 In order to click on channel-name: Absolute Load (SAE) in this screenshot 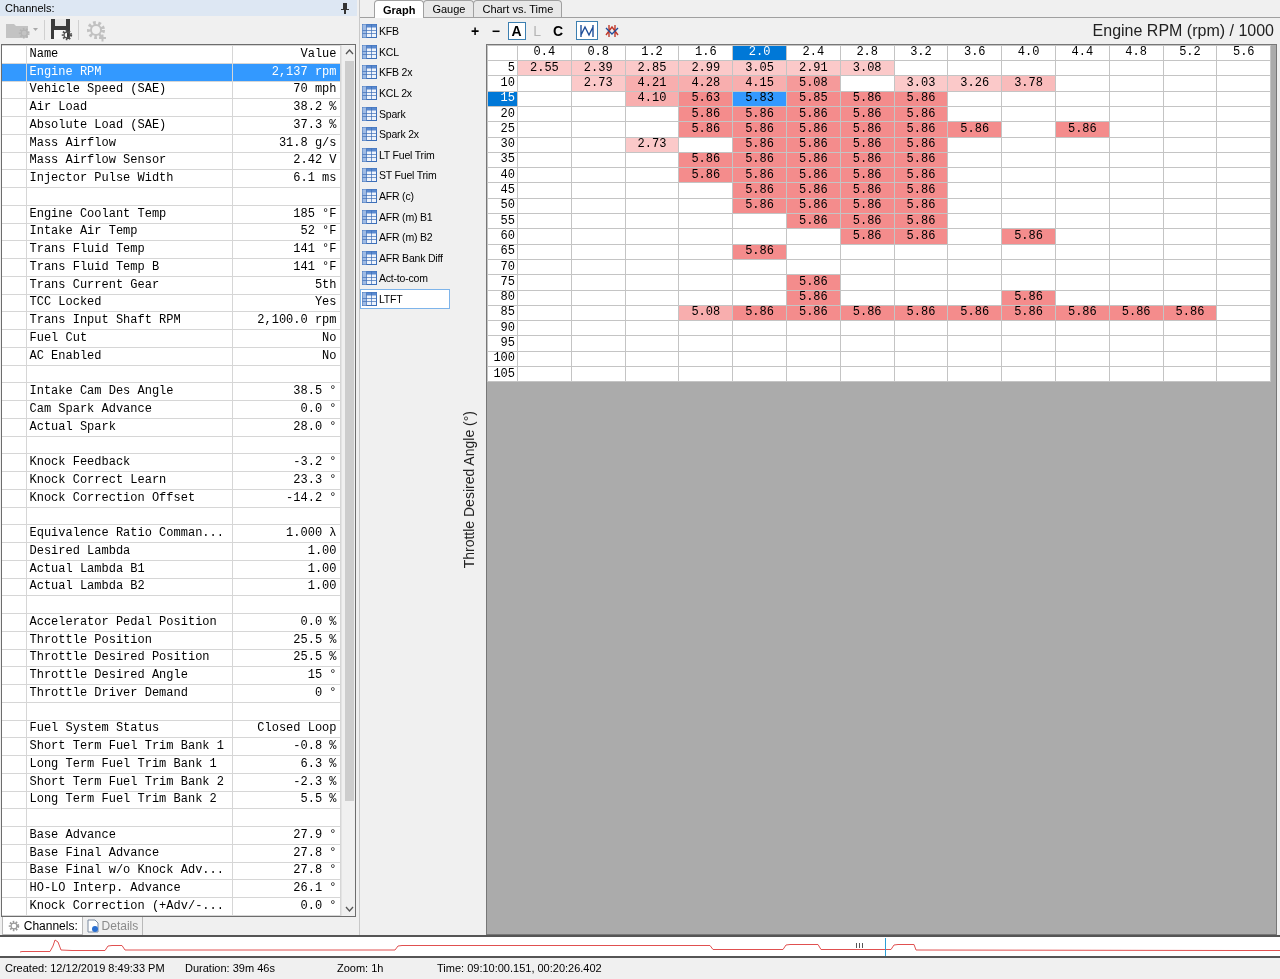, I will do `click(129, 125)`.